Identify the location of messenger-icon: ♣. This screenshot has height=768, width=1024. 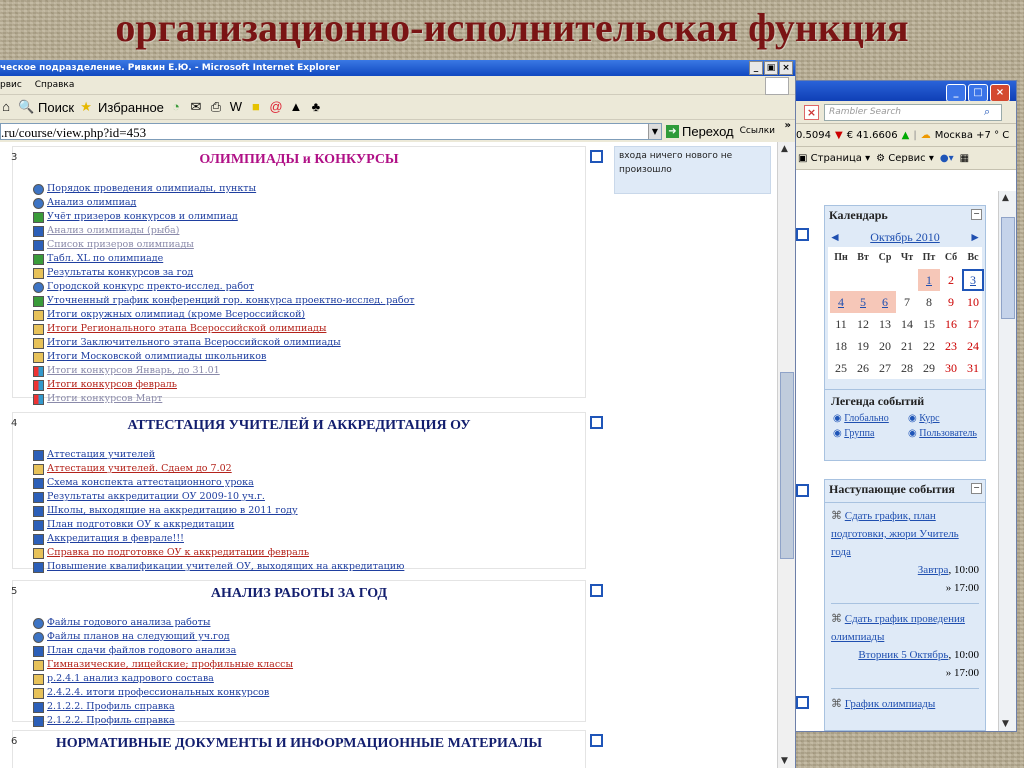
(316, 107).